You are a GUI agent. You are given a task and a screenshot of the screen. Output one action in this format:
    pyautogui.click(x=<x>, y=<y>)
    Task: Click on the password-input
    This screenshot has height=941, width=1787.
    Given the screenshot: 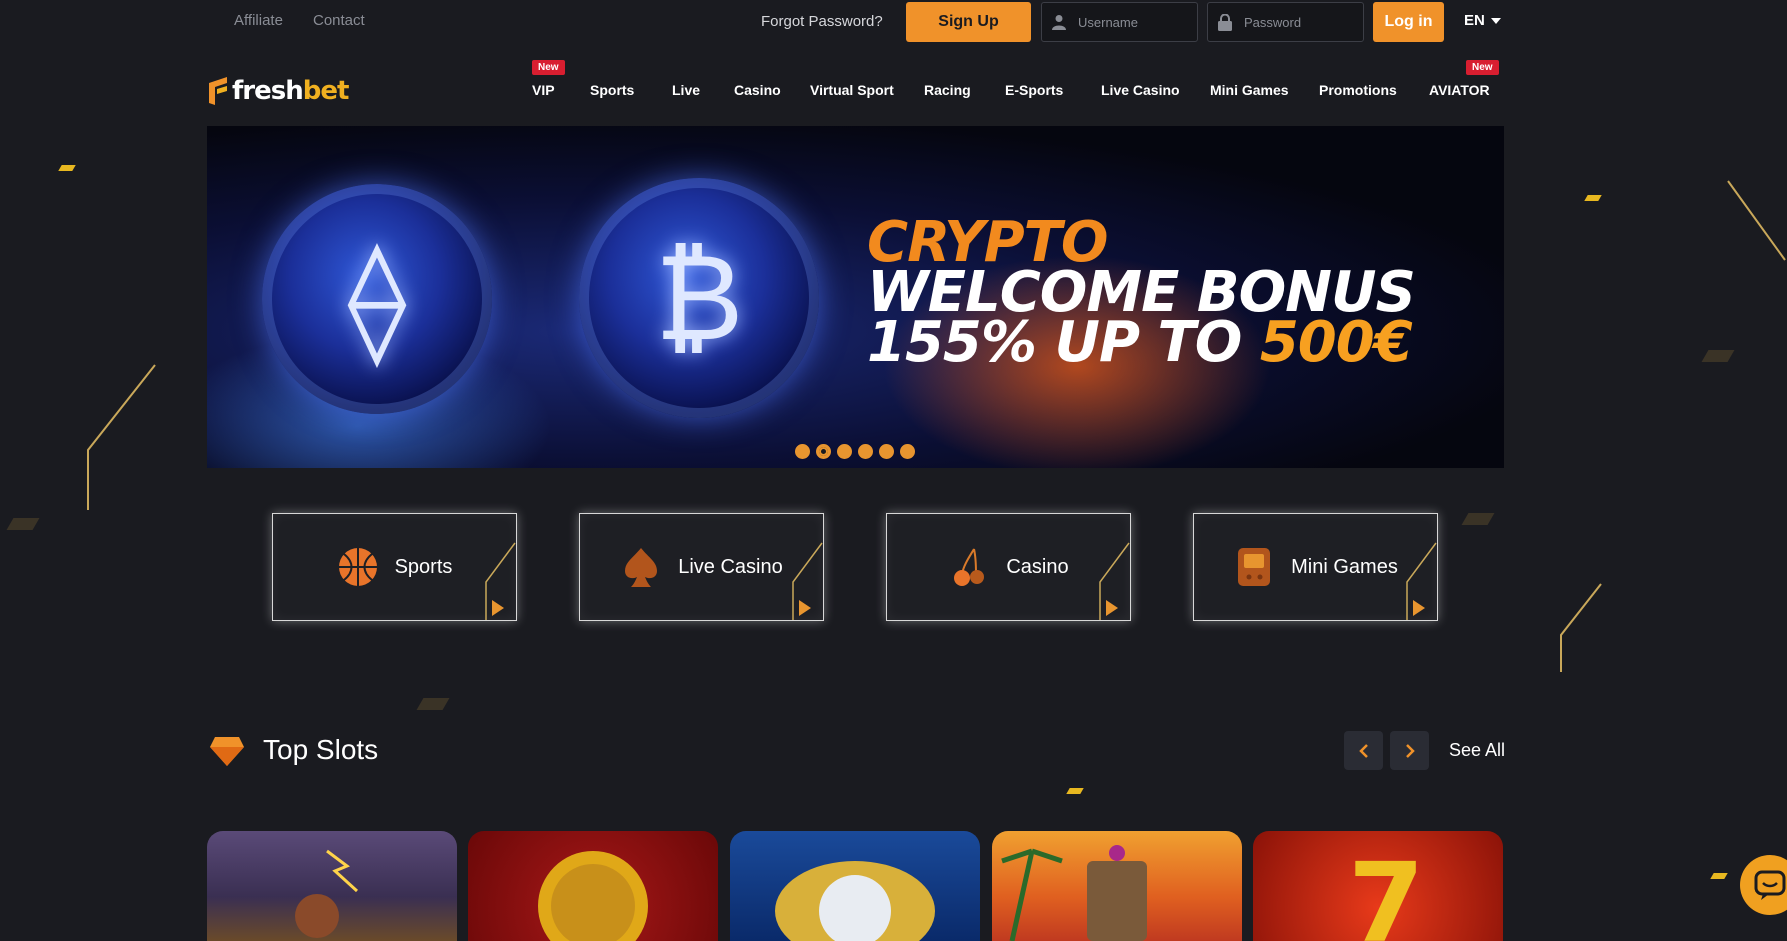 What is the action you would take?
    pyautogui.click(x=1299, y=22)
    